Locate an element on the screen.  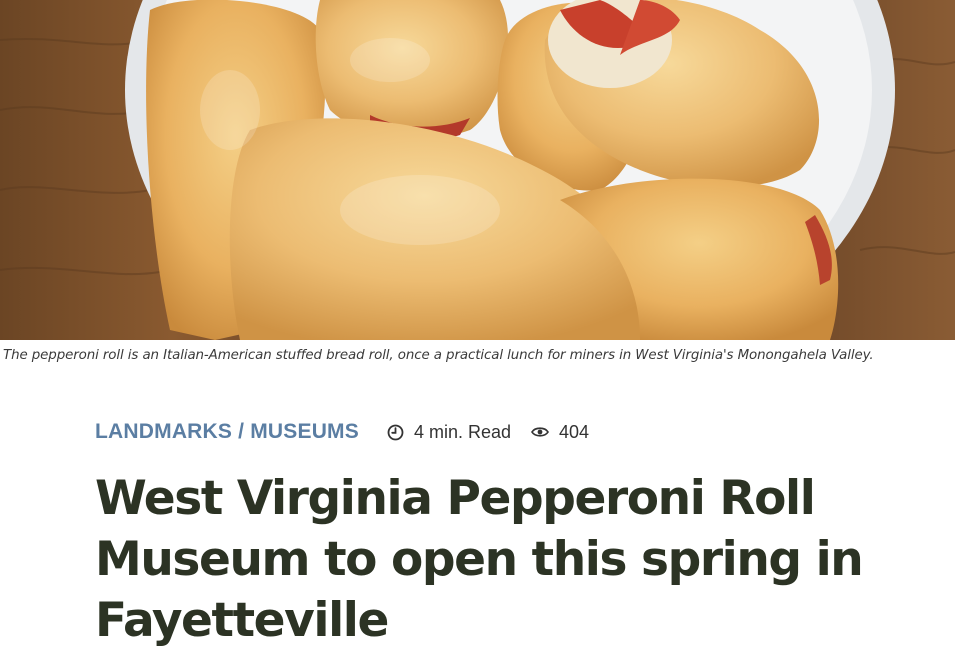
clock-icon is located at coordinates (395, 432).